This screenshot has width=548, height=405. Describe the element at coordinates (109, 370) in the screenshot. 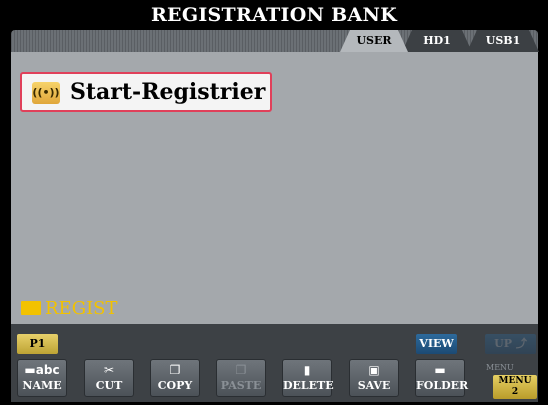

I see `scissors-icon: ✂` at that location.